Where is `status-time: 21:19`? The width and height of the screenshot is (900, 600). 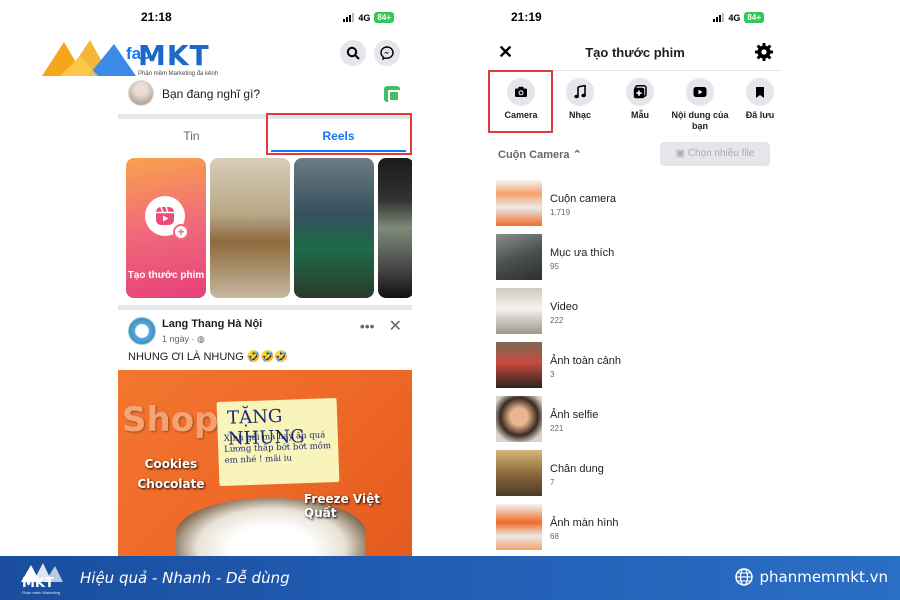
status-time: 21:19 is located at coordinates (526, 17).